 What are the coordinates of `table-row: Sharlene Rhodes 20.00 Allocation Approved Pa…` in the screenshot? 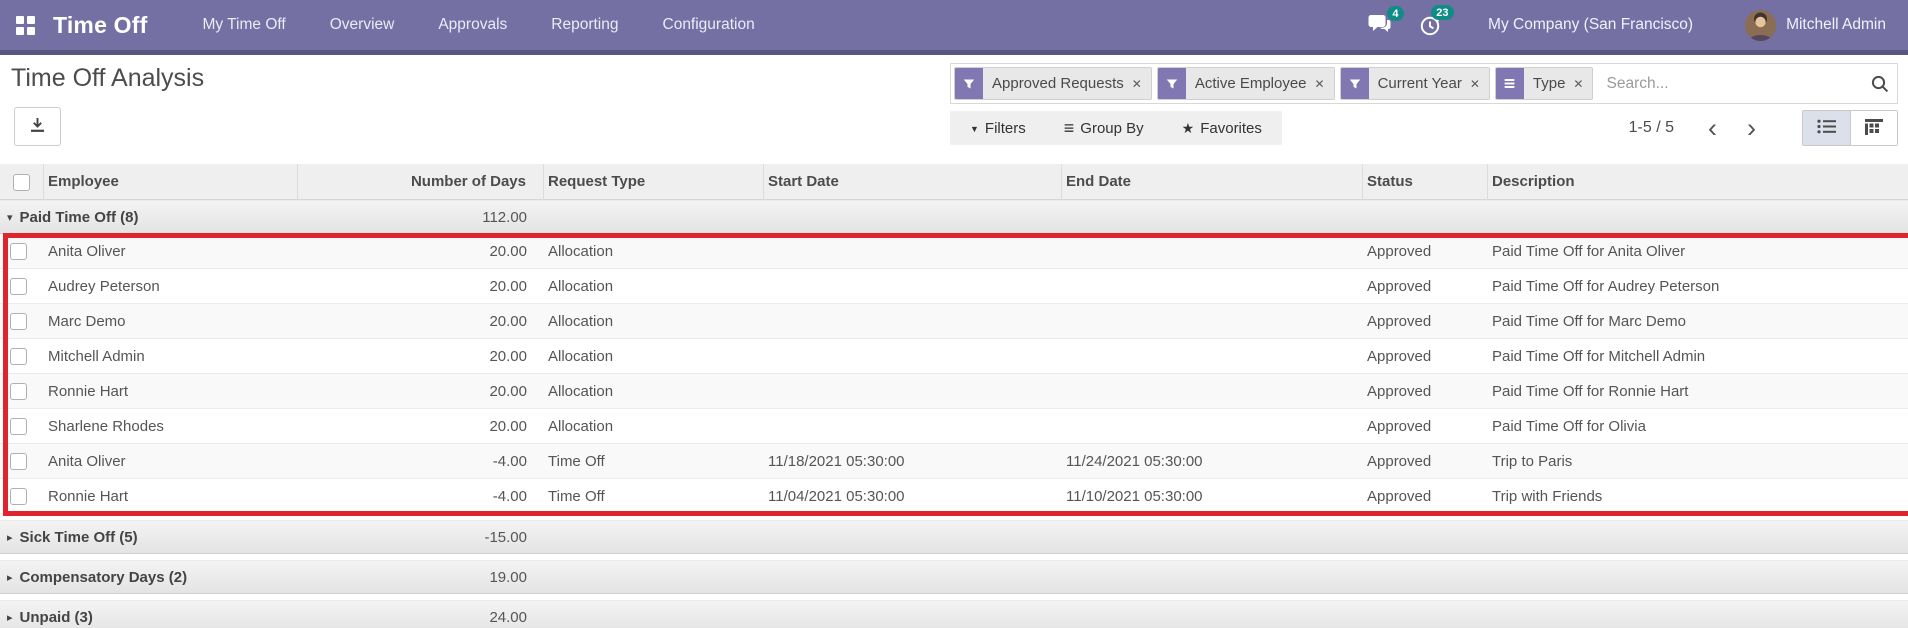 It's located at (954, 426).